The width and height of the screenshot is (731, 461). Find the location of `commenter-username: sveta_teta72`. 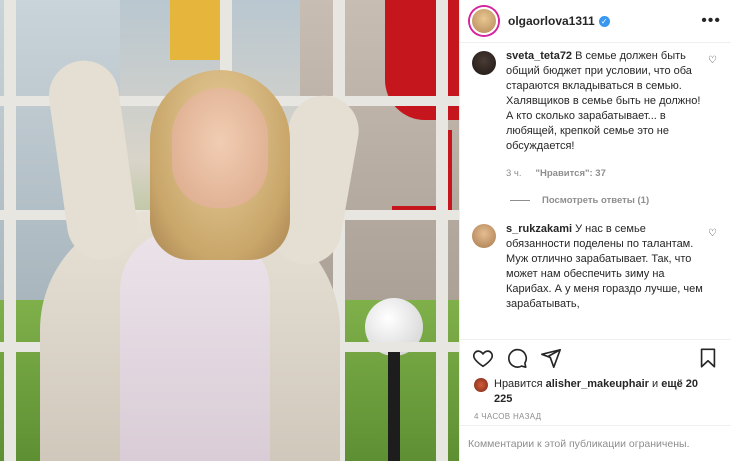

commenter-username: sveta_teta72 is located at coordinates (539, 56).